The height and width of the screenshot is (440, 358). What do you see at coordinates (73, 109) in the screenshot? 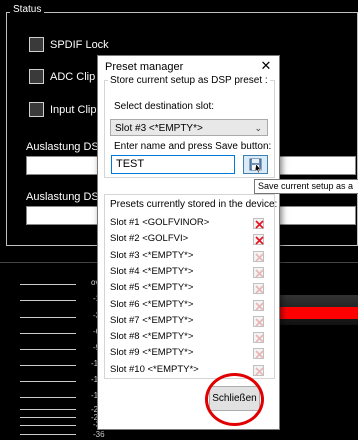
I see `indicator-label: Input Clip` at bounding box center [73, 109].